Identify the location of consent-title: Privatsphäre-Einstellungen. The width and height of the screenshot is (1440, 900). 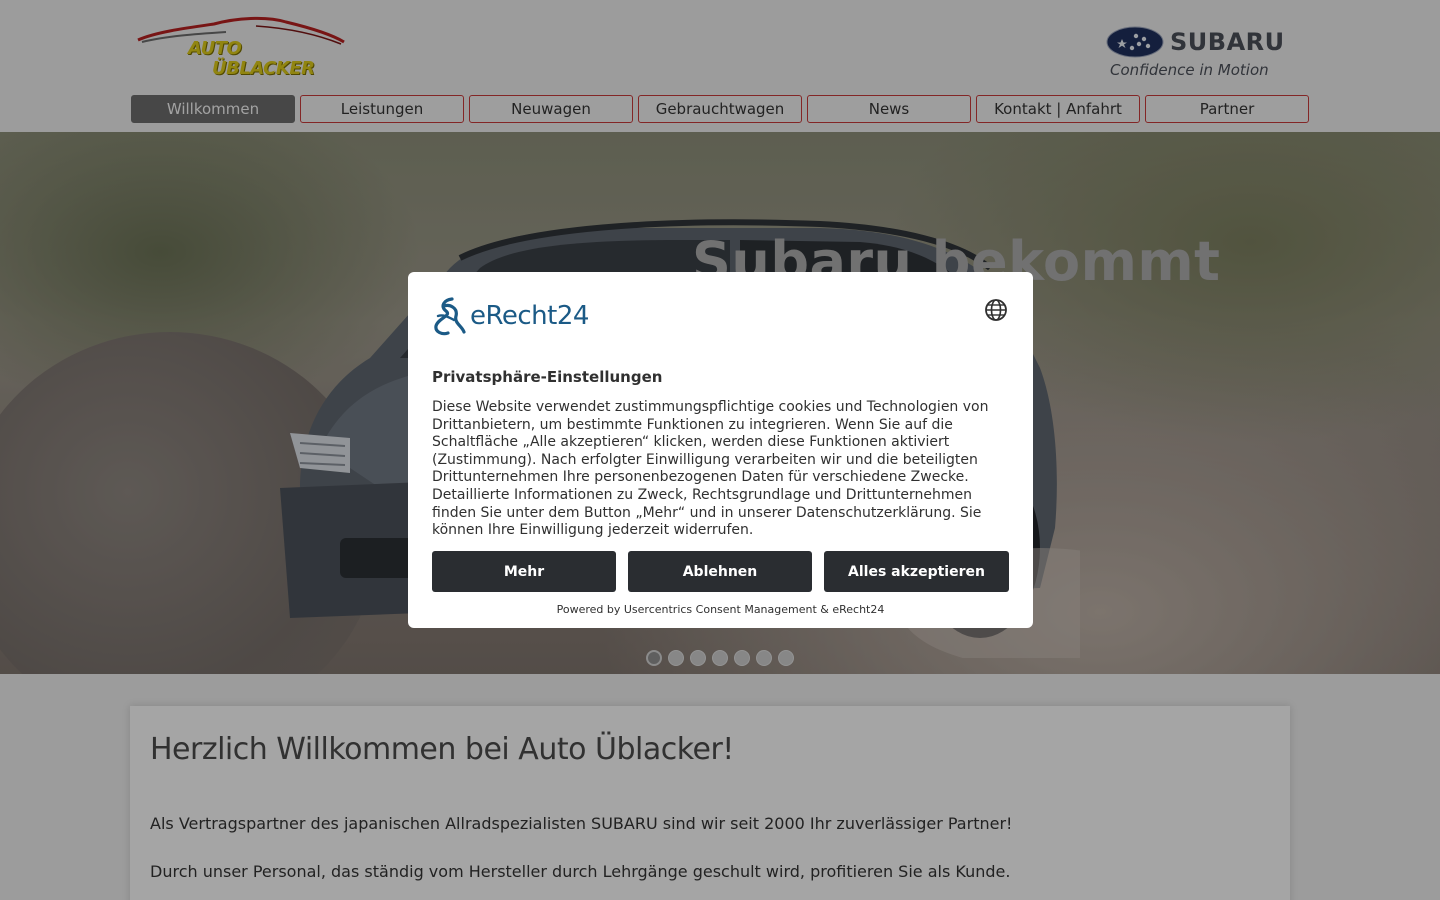
(547, 377).